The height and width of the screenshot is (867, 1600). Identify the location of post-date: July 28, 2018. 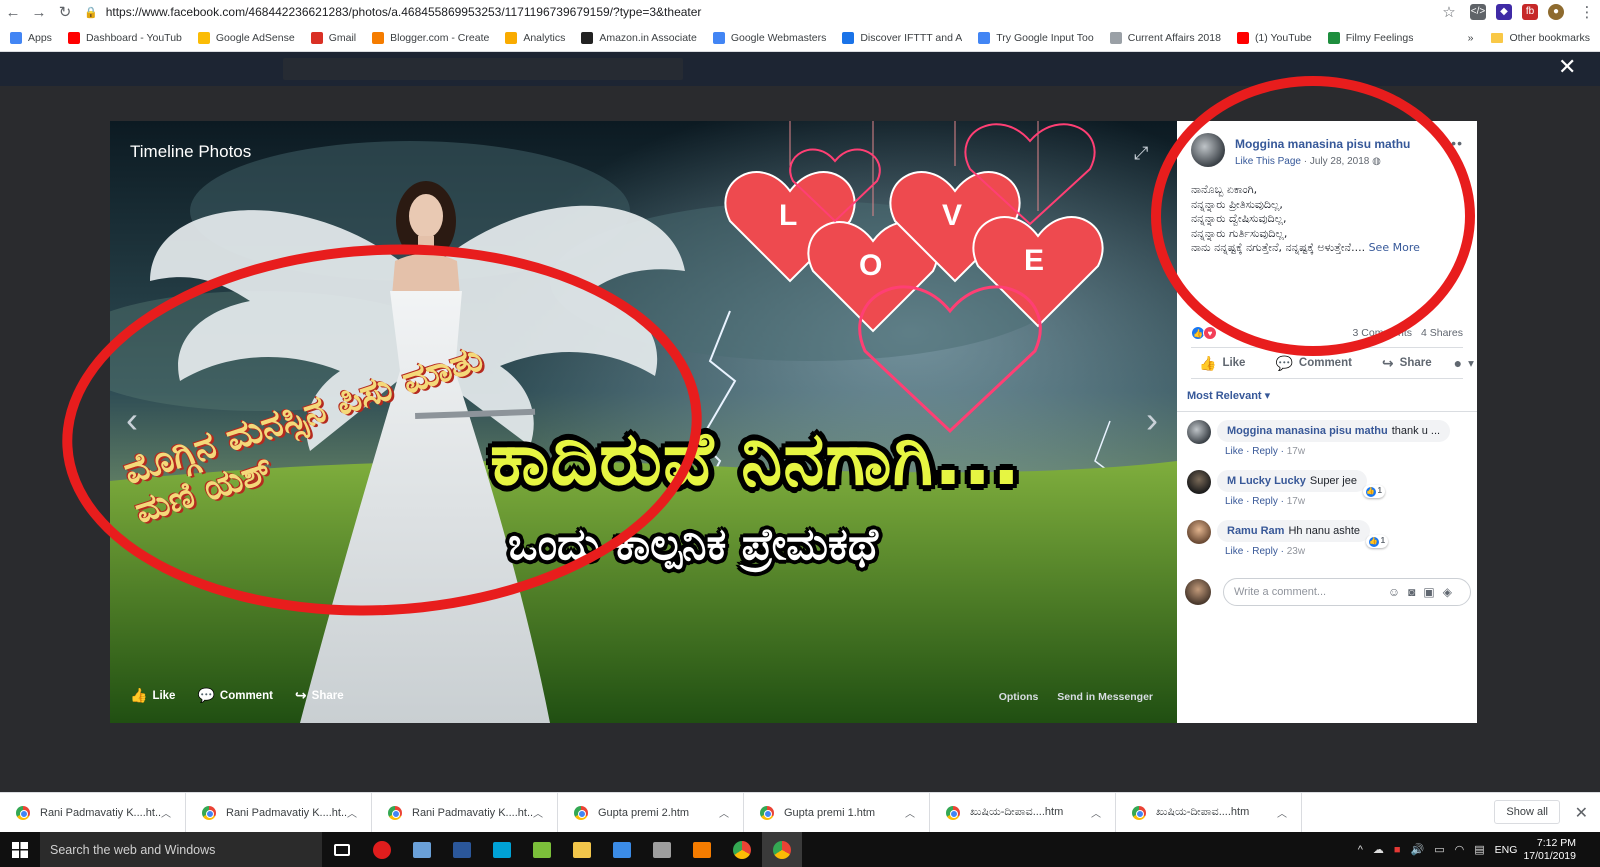
(1340, 161).